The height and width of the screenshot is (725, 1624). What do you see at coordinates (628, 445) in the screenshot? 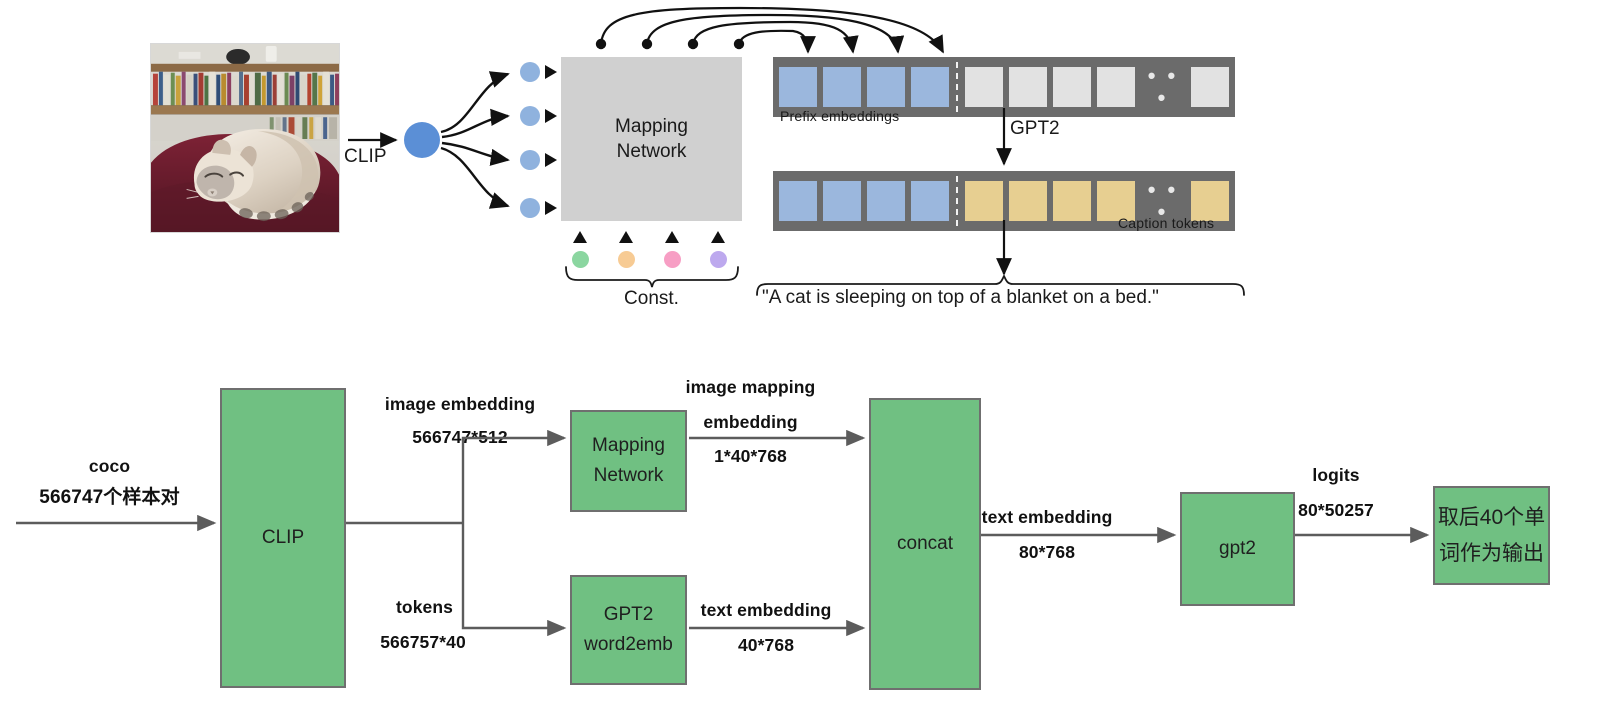
I see `bmn-line1: Mapping` at bounding box center [628, 445].